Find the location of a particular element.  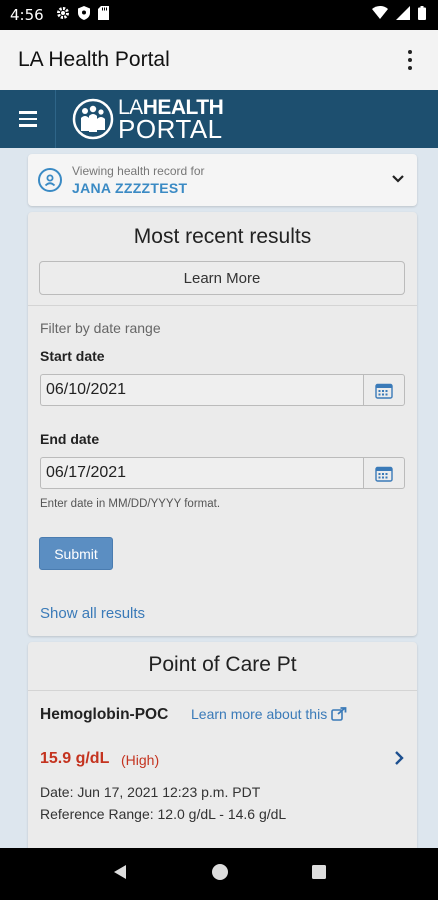

end-date-label: End date is located at coordinates (70, 439).